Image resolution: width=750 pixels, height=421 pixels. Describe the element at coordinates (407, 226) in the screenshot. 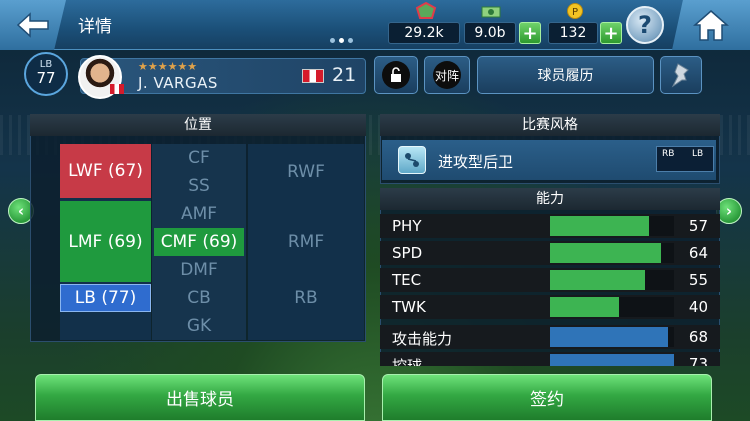

I see `ability-label: PHY` at that location.